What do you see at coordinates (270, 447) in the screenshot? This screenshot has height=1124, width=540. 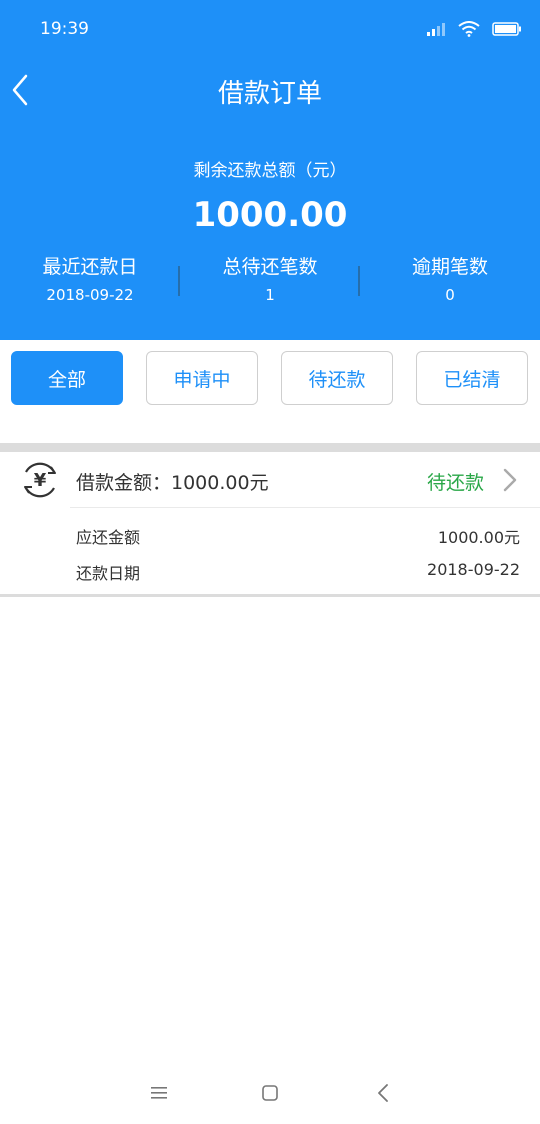 I see `section-divider` at bounding box center [270, 447].